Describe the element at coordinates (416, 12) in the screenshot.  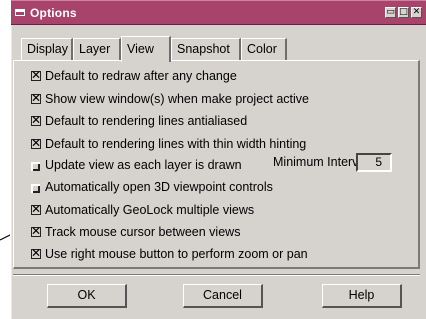
I see `close-button: ✕` at that location.